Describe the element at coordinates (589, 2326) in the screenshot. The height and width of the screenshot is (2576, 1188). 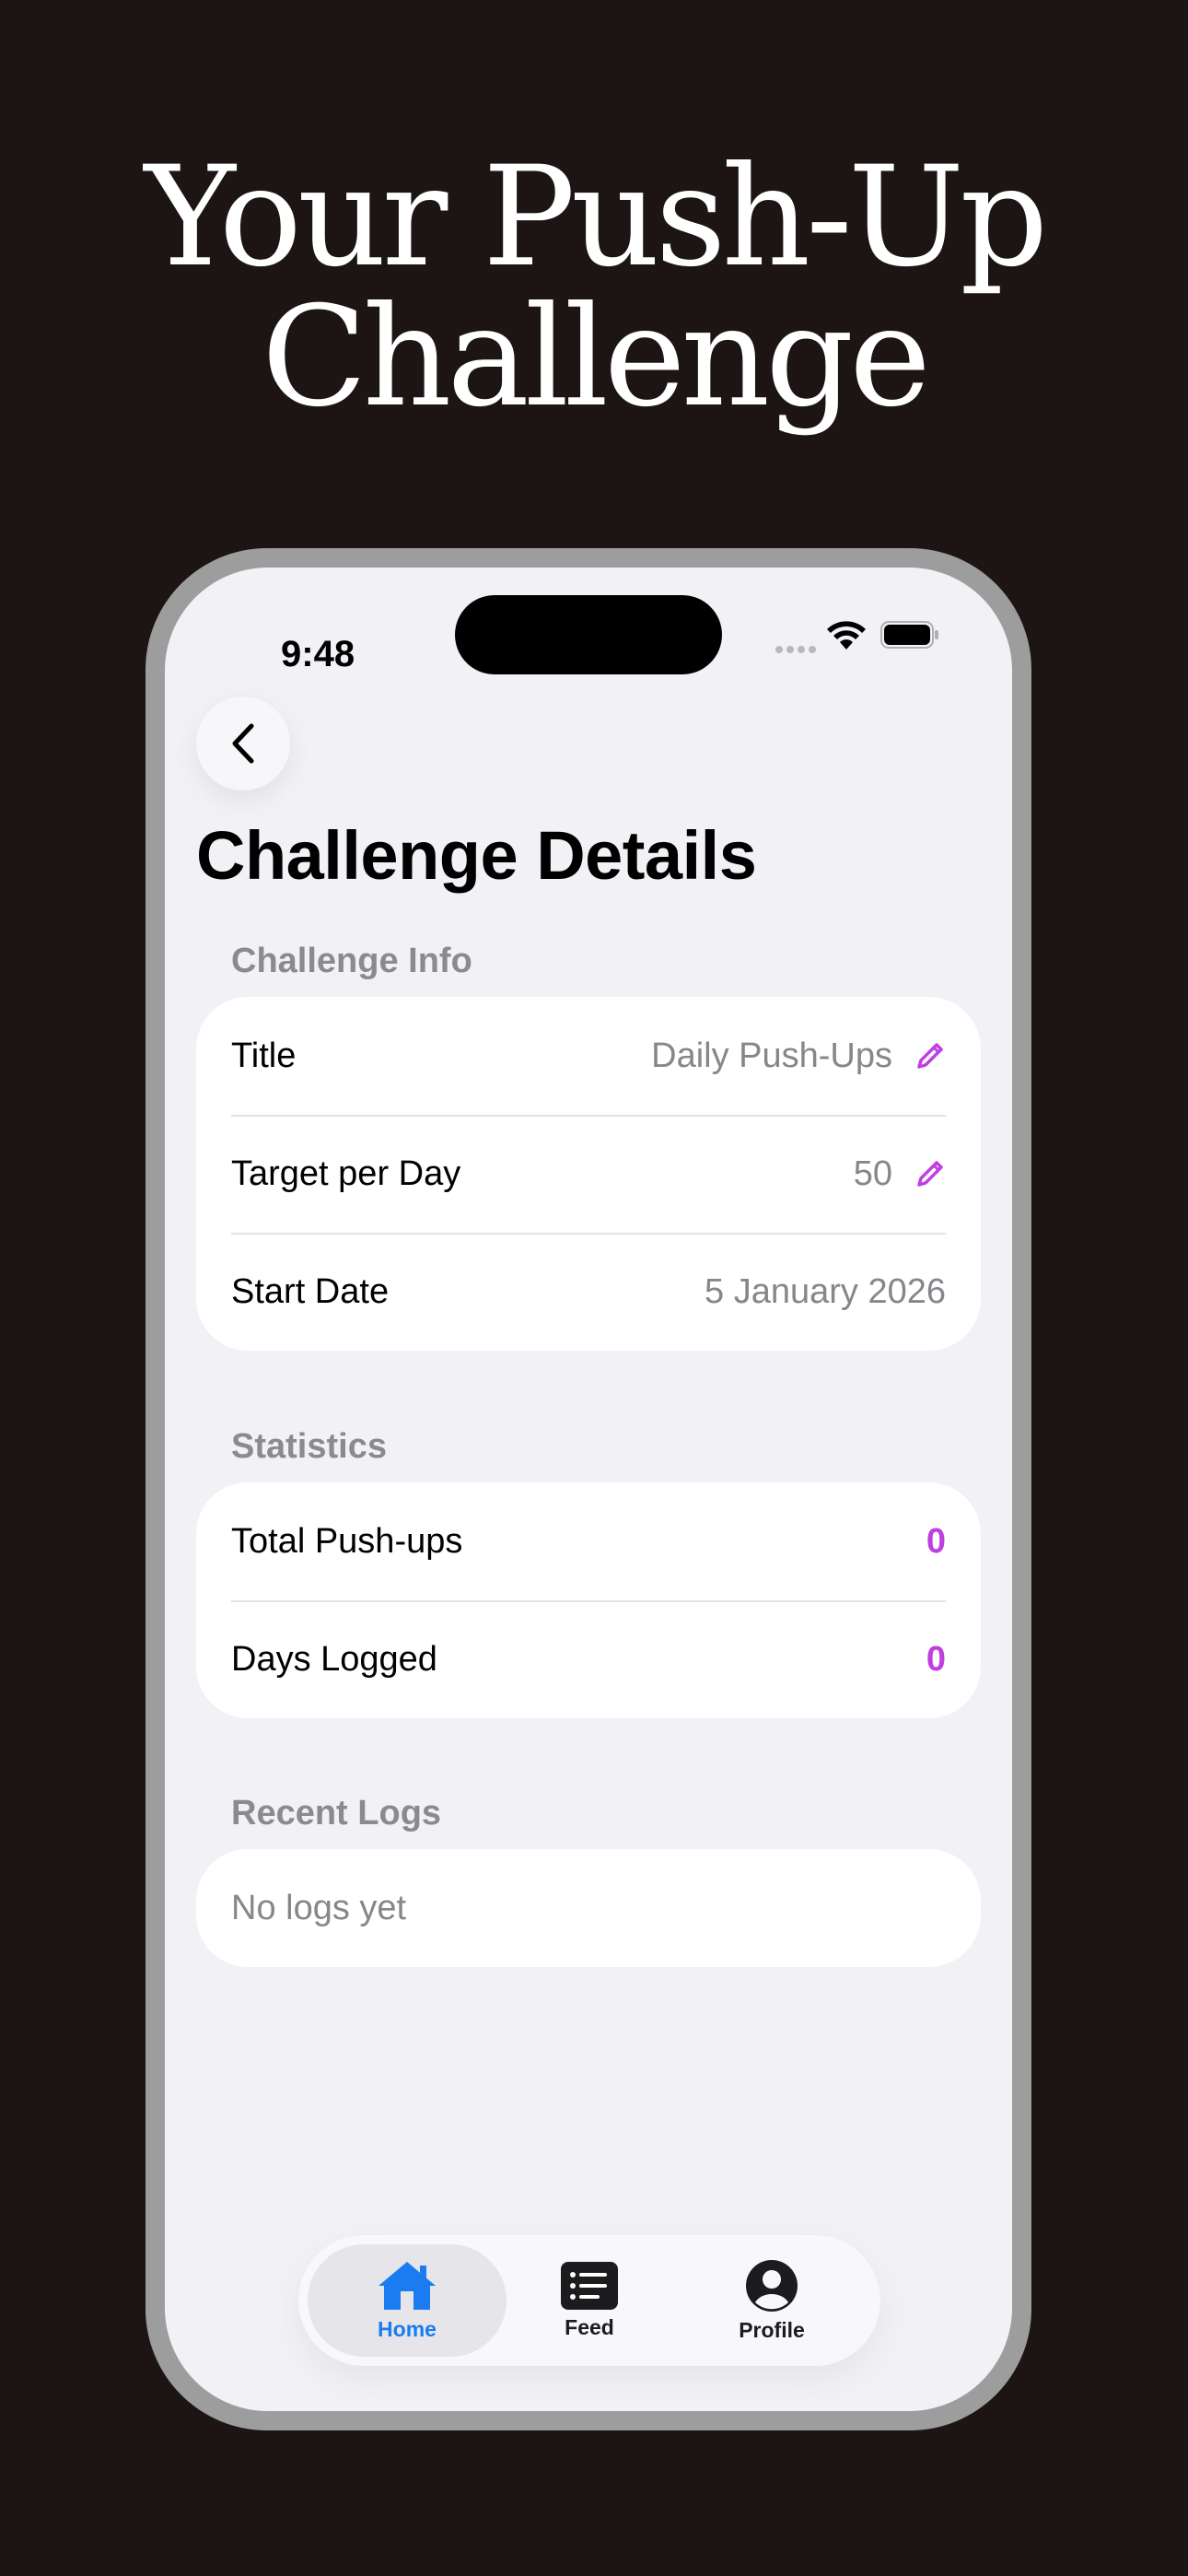
I see `tab-feed-label: Feed` at that location.